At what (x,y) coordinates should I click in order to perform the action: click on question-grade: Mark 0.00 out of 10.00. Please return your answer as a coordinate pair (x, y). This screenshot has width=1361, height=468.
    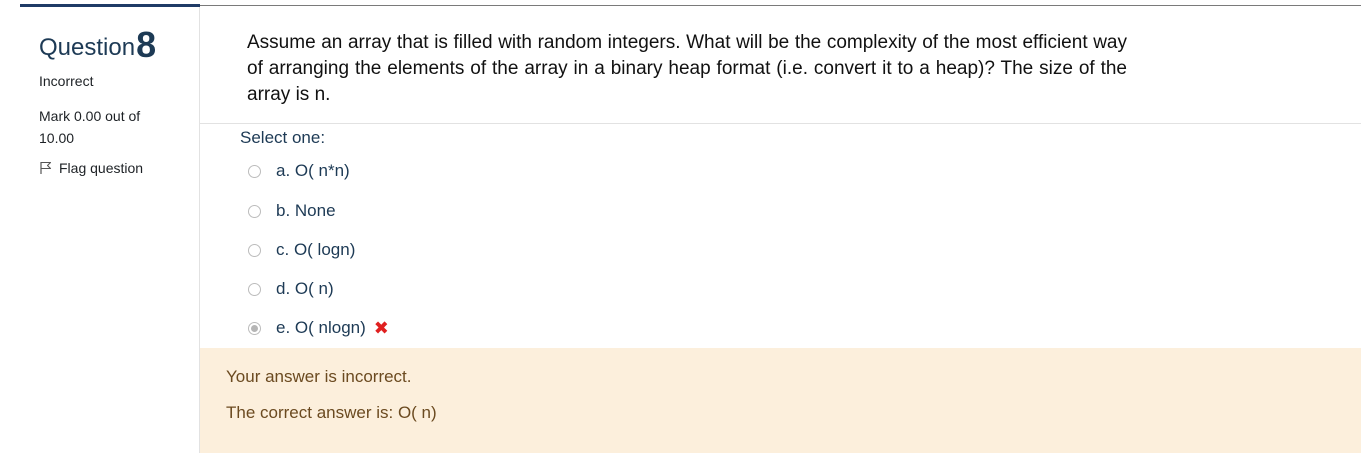
    Looking at the image, I should click on (90, 127).